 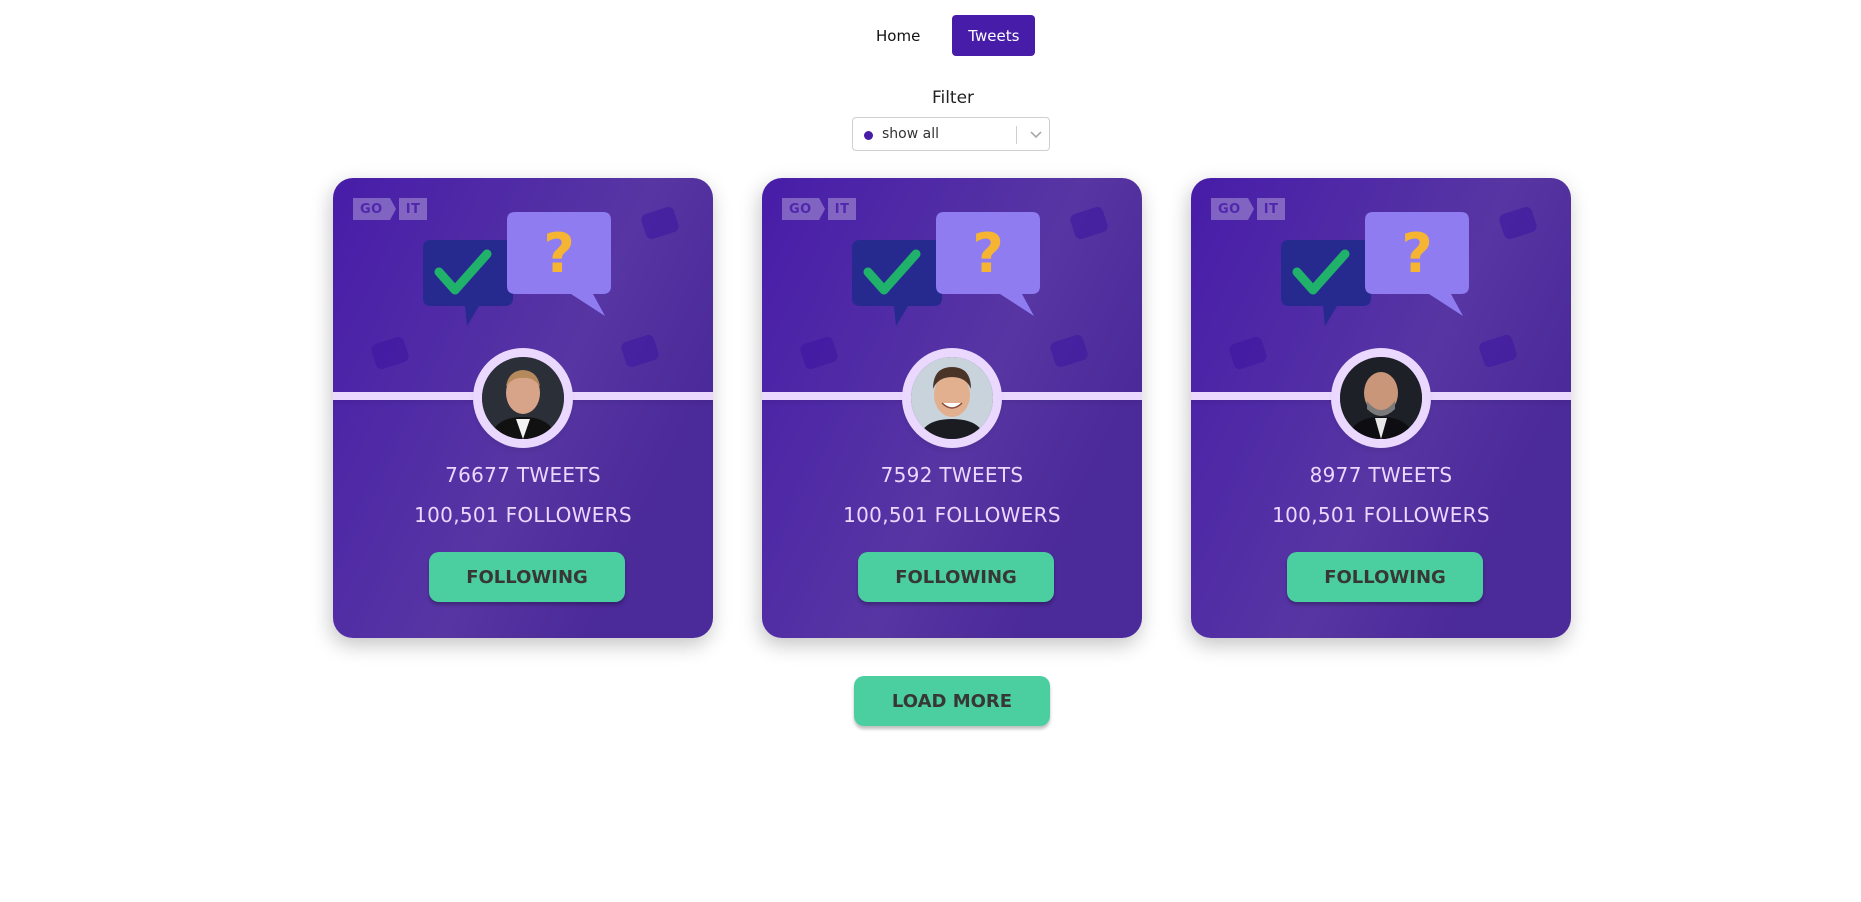 What do you see at coordinates (948, 35) in the screenshot?
I see `top-nav: Home Tweets` at bounding box center [948, 35].